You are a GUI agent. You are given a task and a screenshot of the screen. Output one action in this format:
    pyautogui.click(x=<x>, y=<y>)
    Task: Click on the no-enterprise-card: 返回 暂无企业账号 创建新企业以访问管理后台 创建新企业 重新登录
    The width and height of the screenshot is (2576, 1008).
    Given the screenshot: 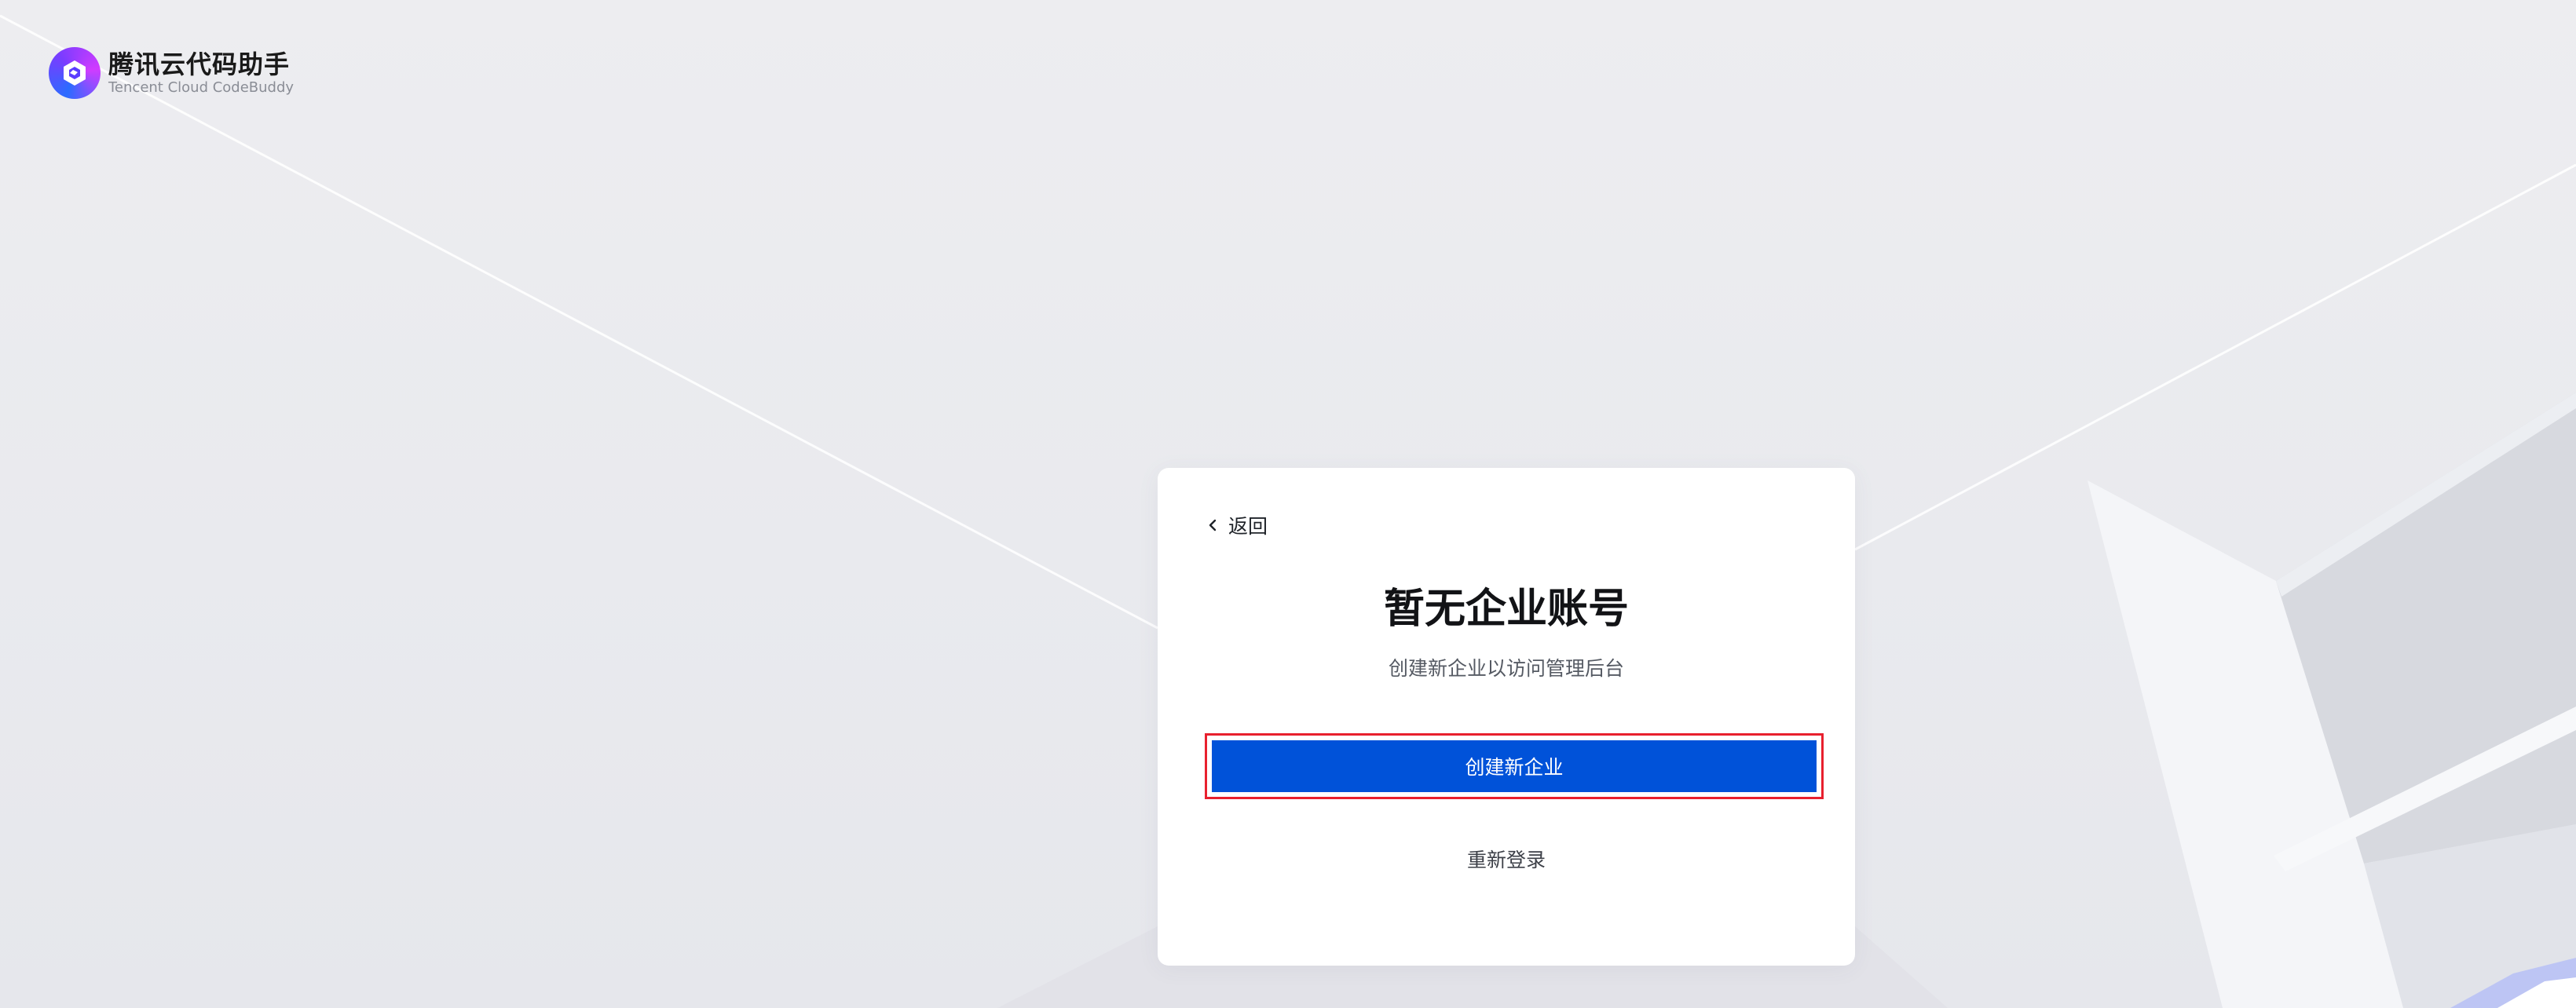 What is the action you would take?
    pyautogui.click(x=1506, y=717)
    